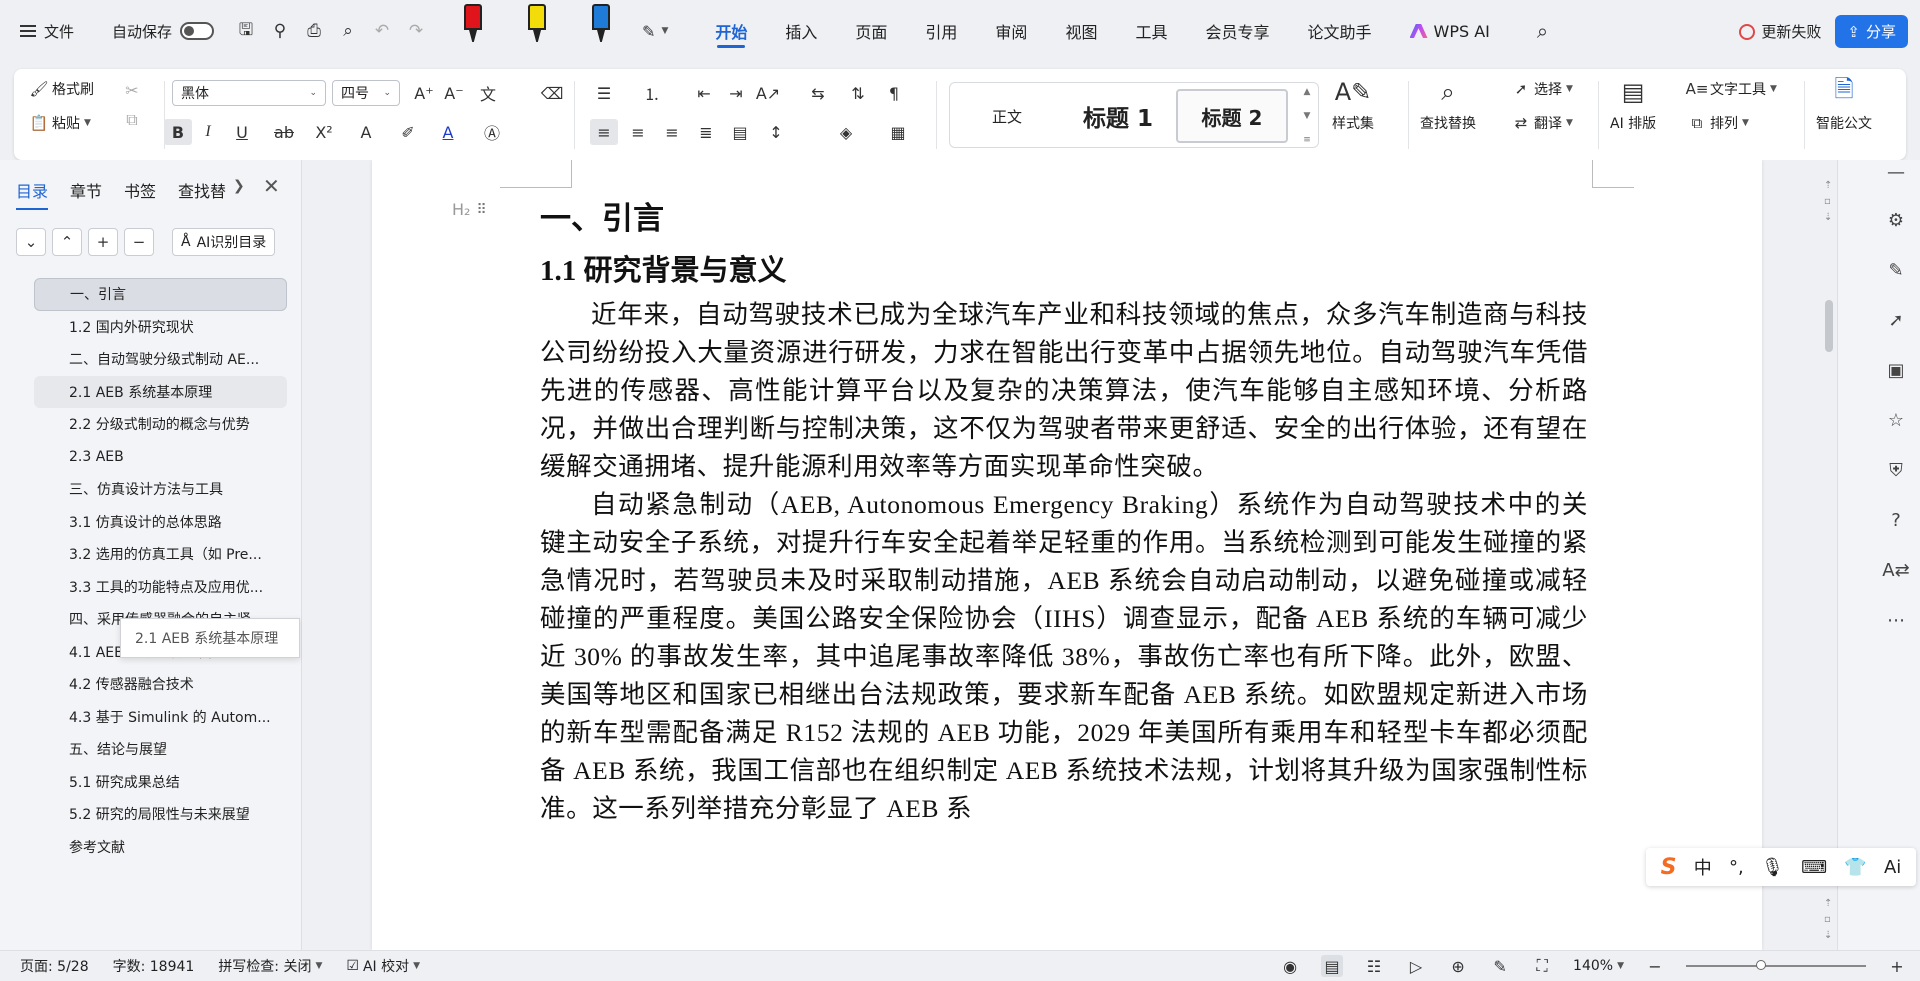 The width and height of the screenshot is (1920, 981). I want to click on search-icon: ⌕, so click(1542, 31).